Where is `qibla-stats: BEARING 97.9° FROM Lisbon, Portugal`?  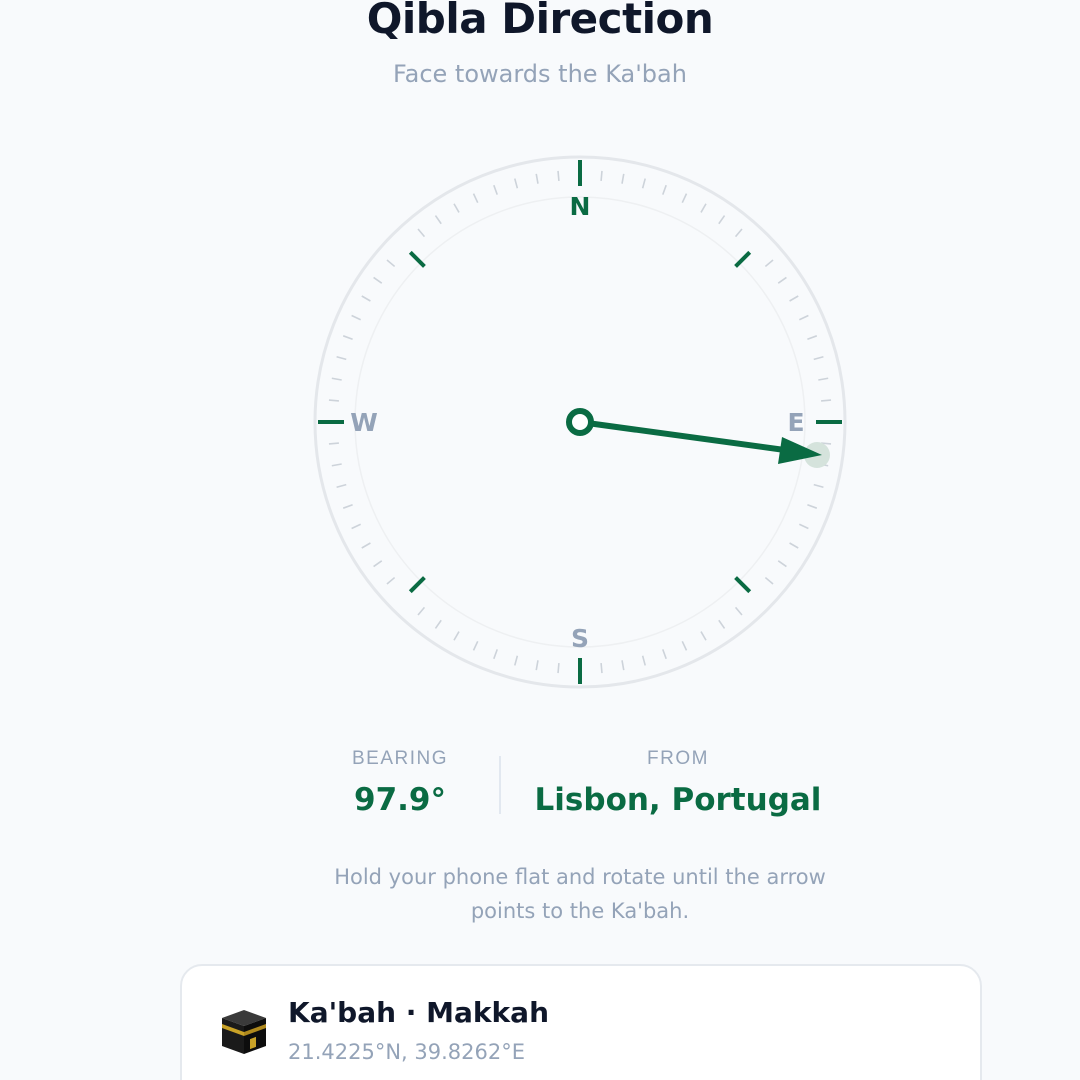 qibla-stats: BEARING 97.9° FROM Lisbon, Portugal is located at coordinates (540, 788).